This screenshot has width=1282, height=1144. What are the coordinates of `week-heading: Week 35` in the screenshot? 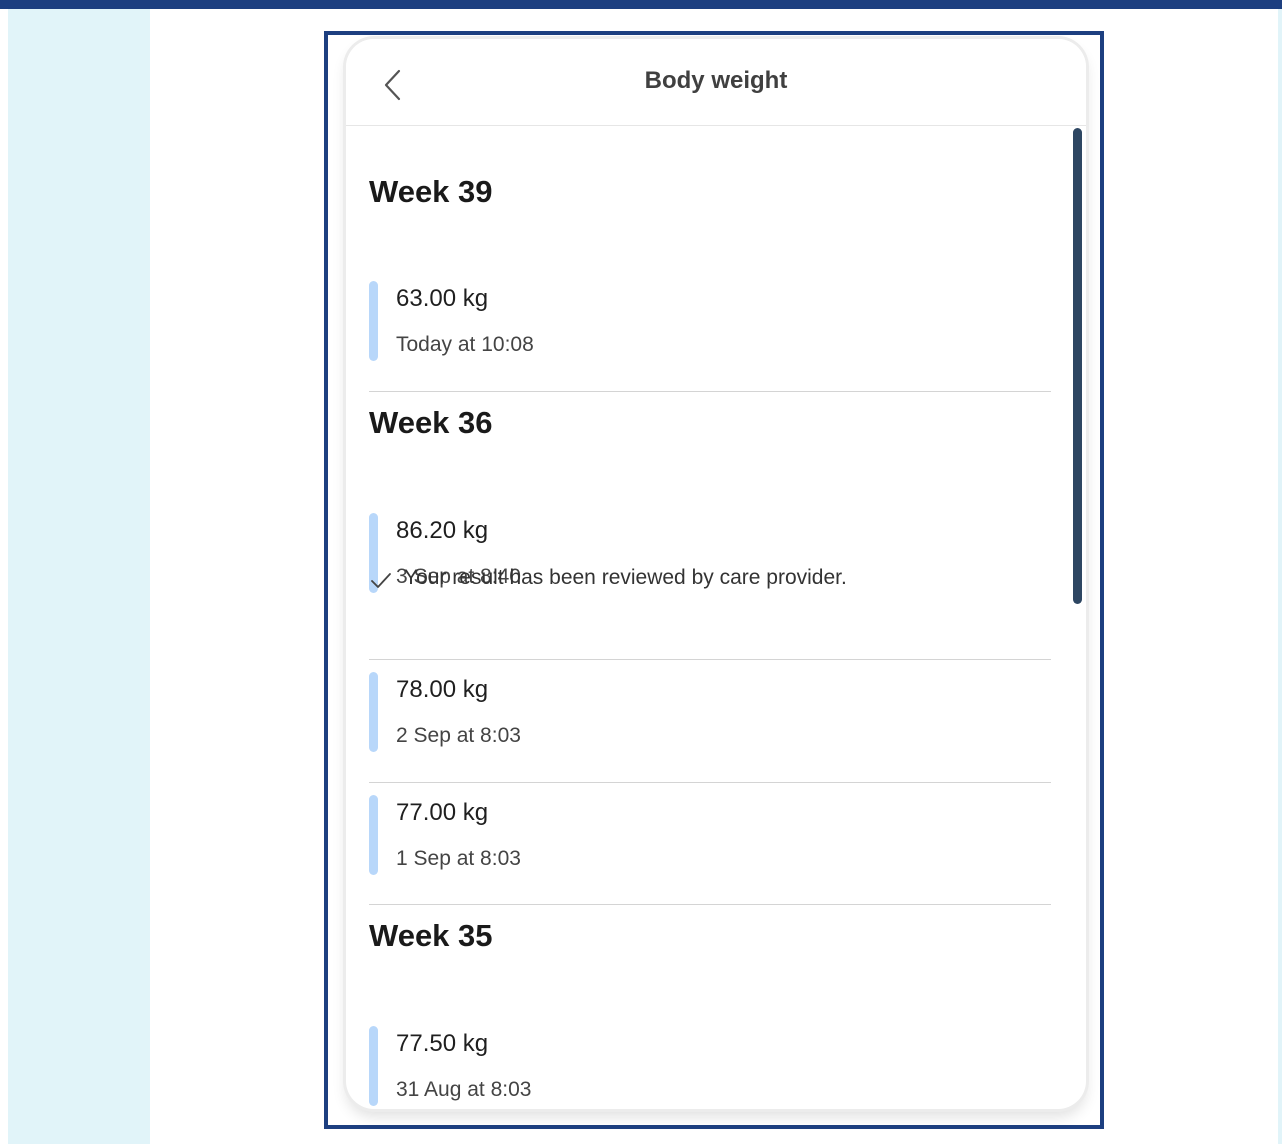 It's located at (431, 935).